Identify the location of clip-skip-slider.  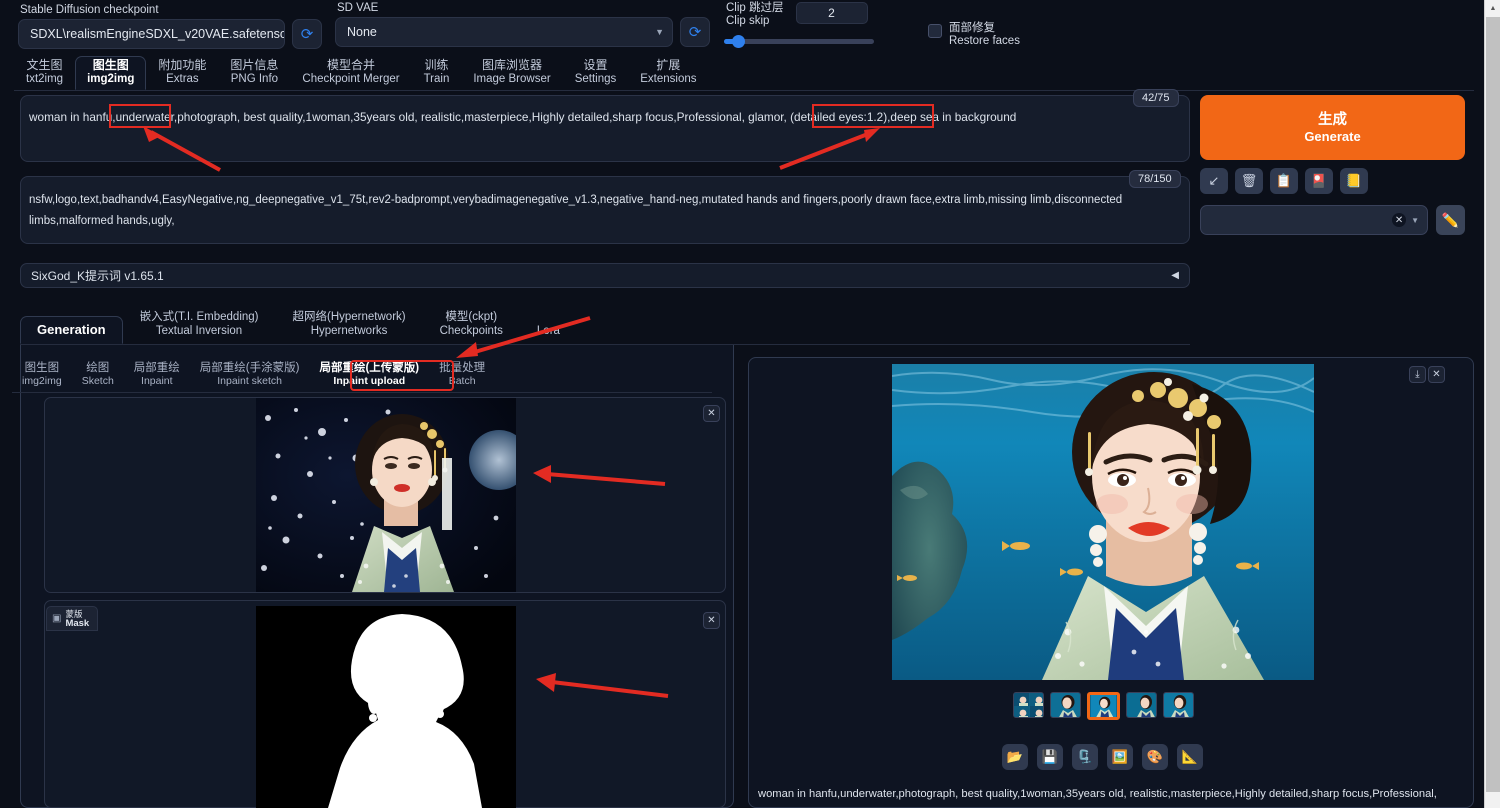
(799, 41).